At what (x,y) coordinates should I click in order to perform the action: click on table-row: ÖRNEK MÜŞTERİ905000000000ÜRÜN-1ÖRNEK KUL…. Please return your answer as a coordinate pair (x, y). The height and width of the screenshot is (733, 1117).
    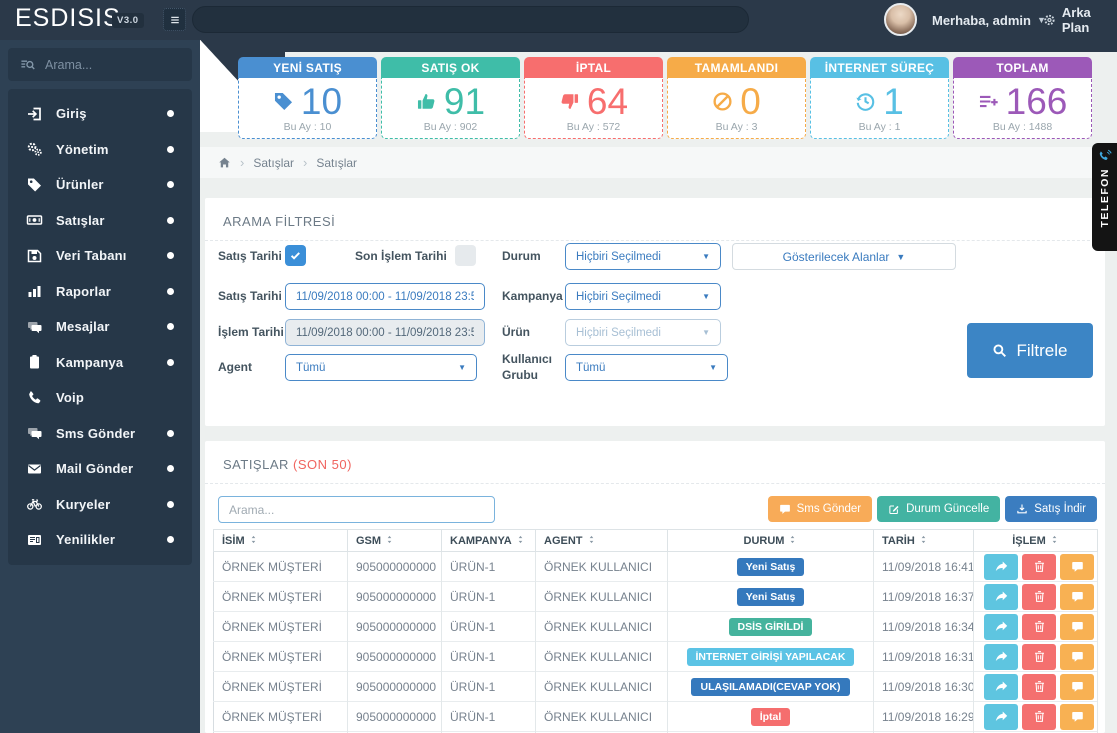
    Looking at the image, I should click on (655, 656).